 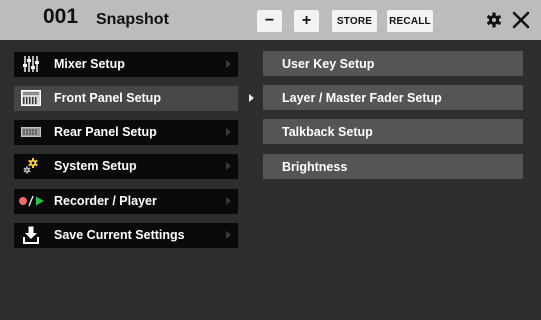 What do you see at coordinates (33, 201) in the screenshot?
I see `record-play-icon` at bounding box center [33, 201].